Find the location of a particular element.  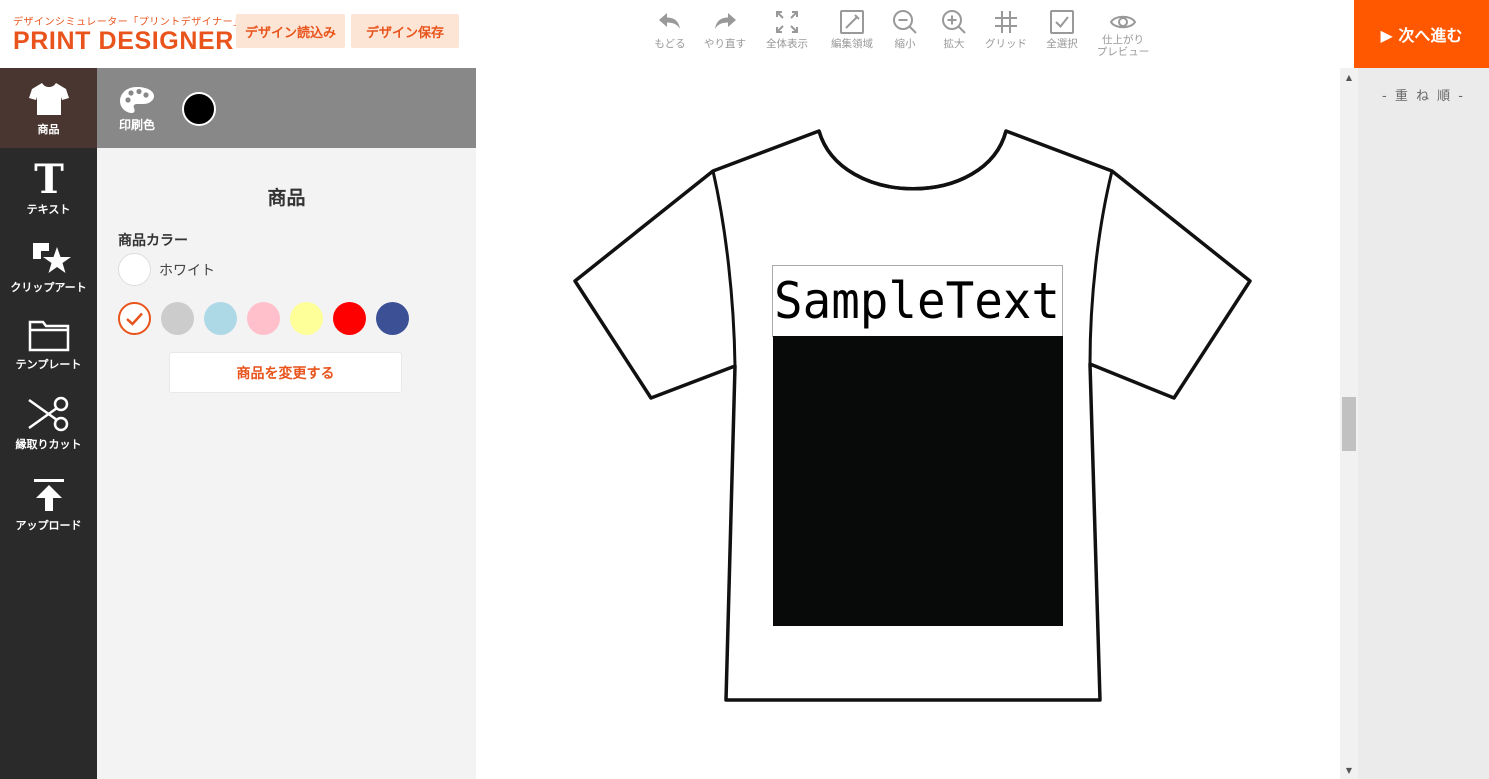

left-nav: 商品 T テキスト クリップアート テンプレート 縁取りカット アップロード is located at coordinates (48, 423).